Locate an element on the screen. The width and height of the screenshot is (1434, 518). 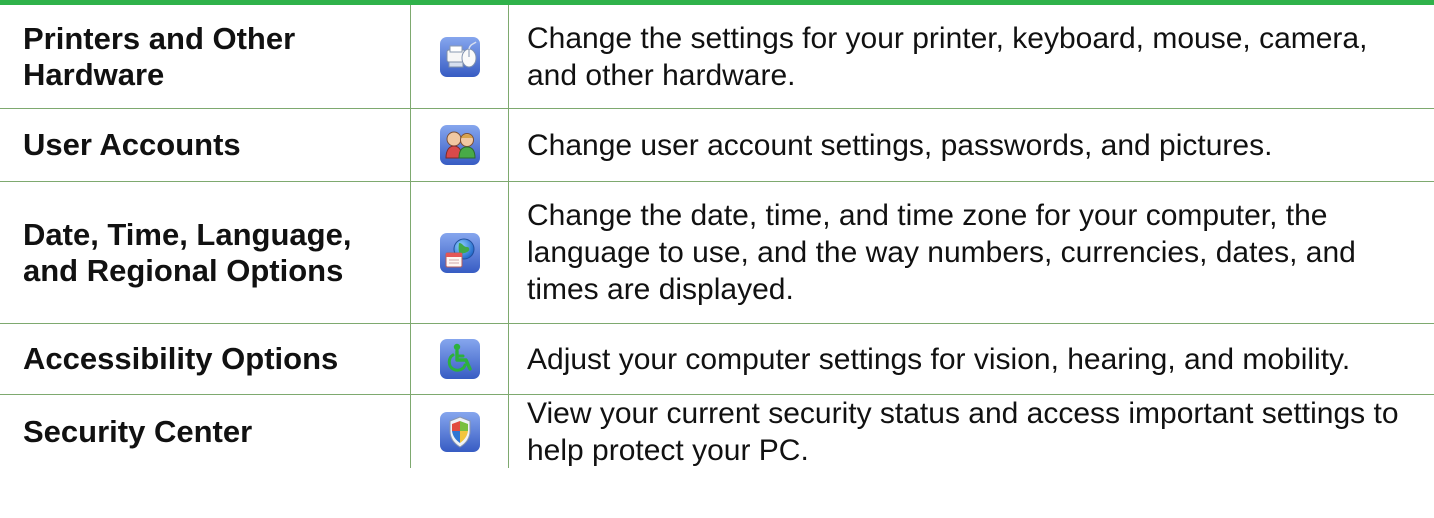
category-name: Accessibility Options is located at coordinates (205, 359).